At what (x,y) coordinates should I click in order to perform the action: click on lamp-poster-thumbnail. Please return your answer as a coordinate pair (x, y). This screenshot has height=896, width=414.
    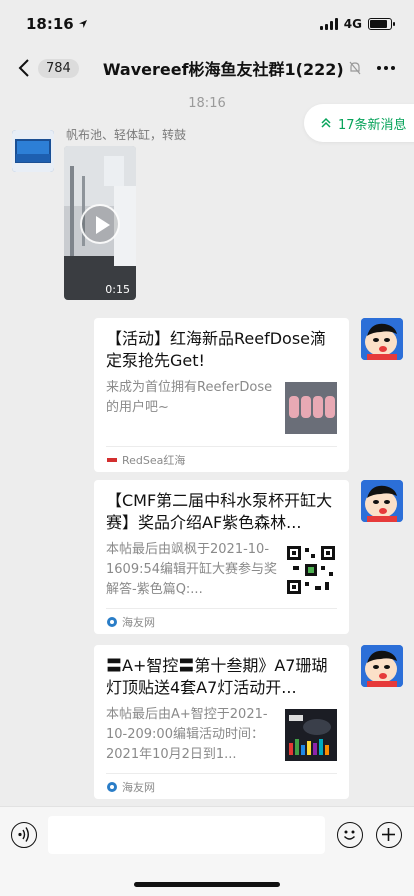
    Looking at the image, I should click on (311, 735).